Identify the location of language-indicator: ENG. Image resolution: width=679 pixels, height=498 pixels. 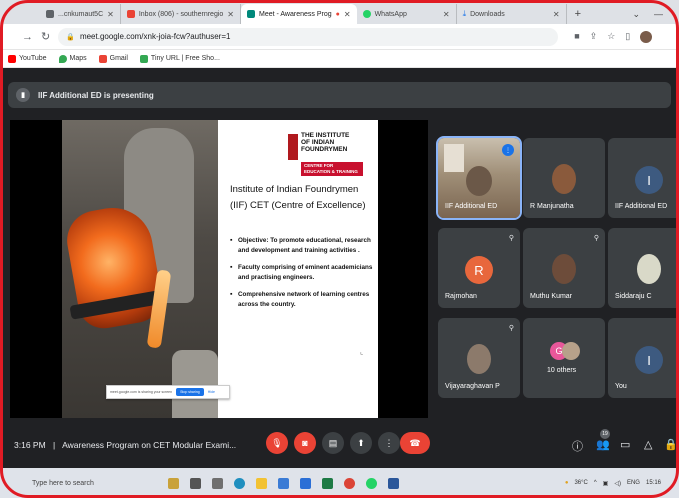
(633, 483).